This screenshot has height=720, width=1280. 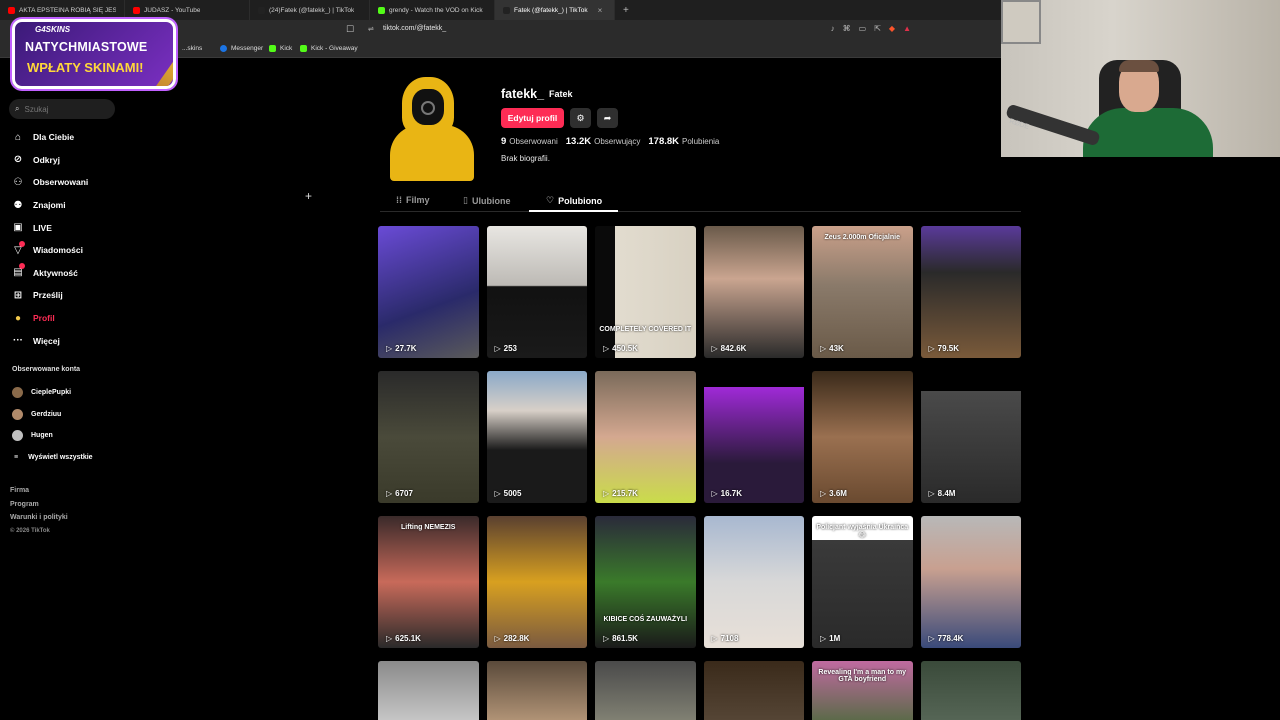 I want to click on extension-icon: ♪, so click(x=833, y=28).